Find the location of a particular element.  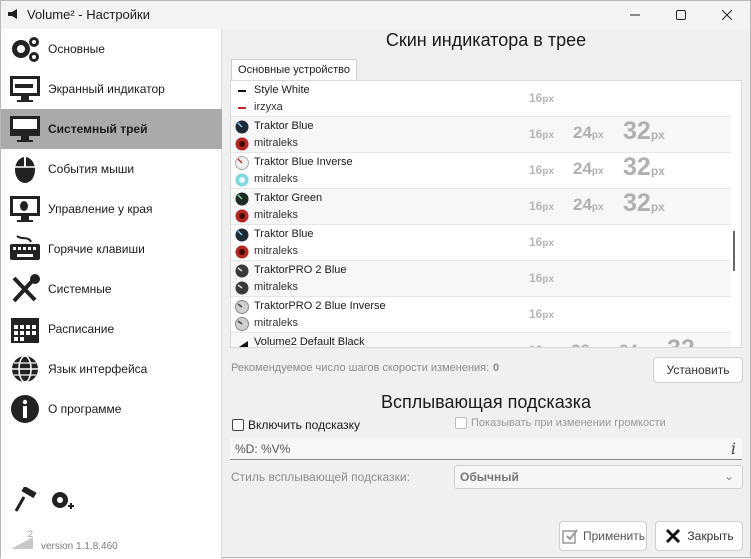

sidebar-item-tray: Системный трей is located at coordinates (111, 129).